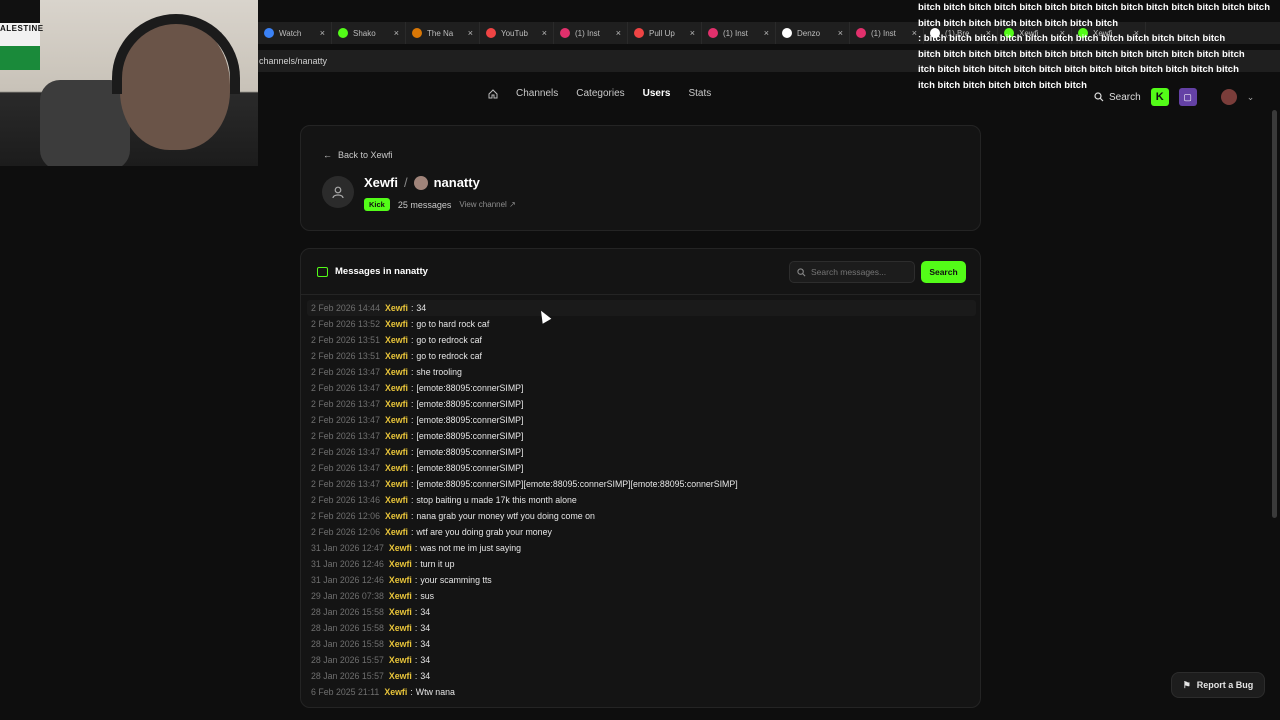  Describe the element at coordinates (345, 484) in the screenshot. I see `message-timestamp: 2 Feb 2026 13:47` at that location.